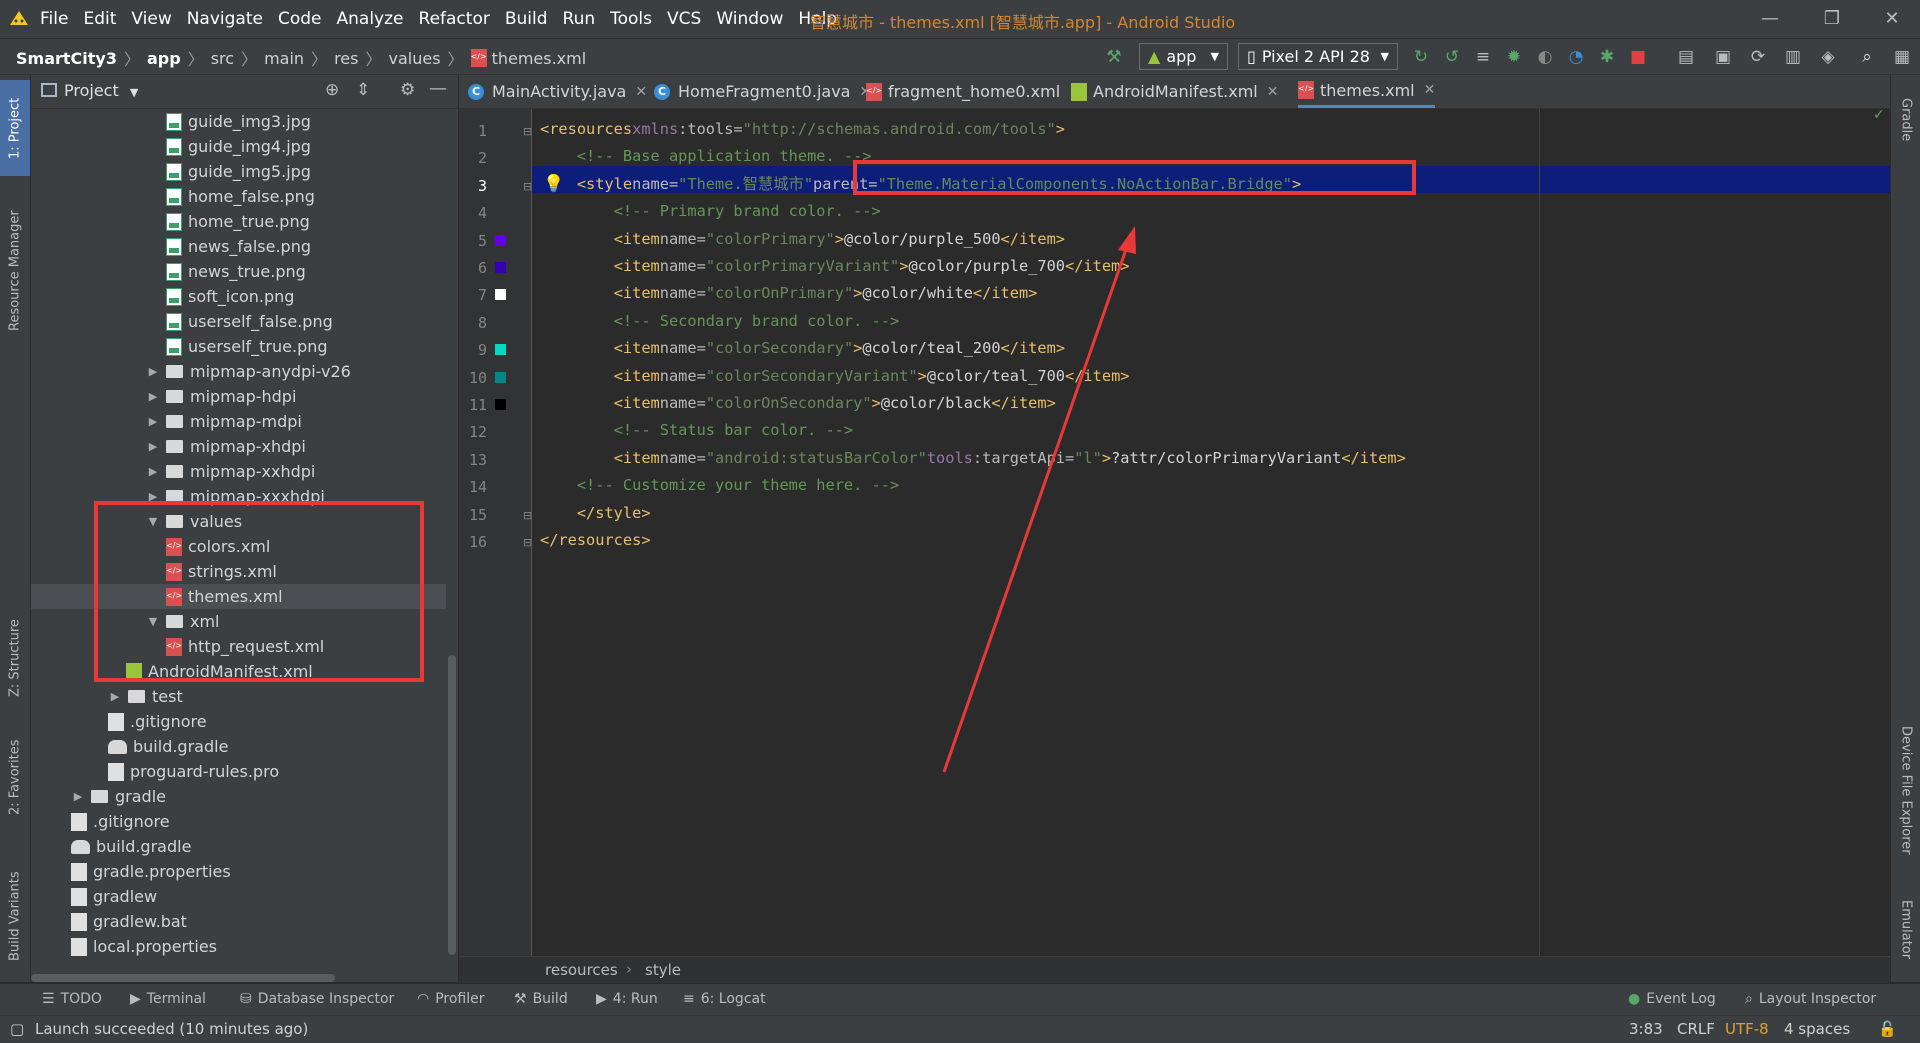 The width and height of the screenshot is (1920, 1043). Describe the element at coordinates (284, 58) in the screenshot. I see `breadcrumb-item: main` at that location.